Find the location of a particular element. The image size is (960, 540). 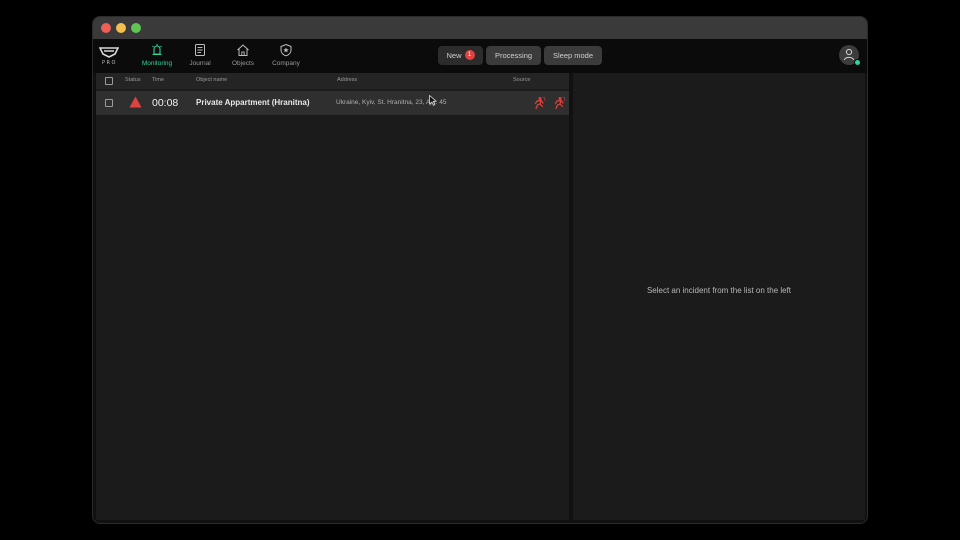

incident-object-name: Private Appartment (Hranitna) is located at coordinates (253, 102).